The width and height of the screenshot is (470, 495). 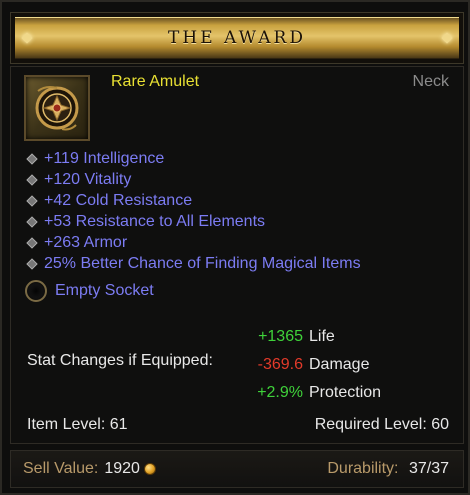 I want to click on empty-socket: Empty Socket, so click(x=89, y=291).